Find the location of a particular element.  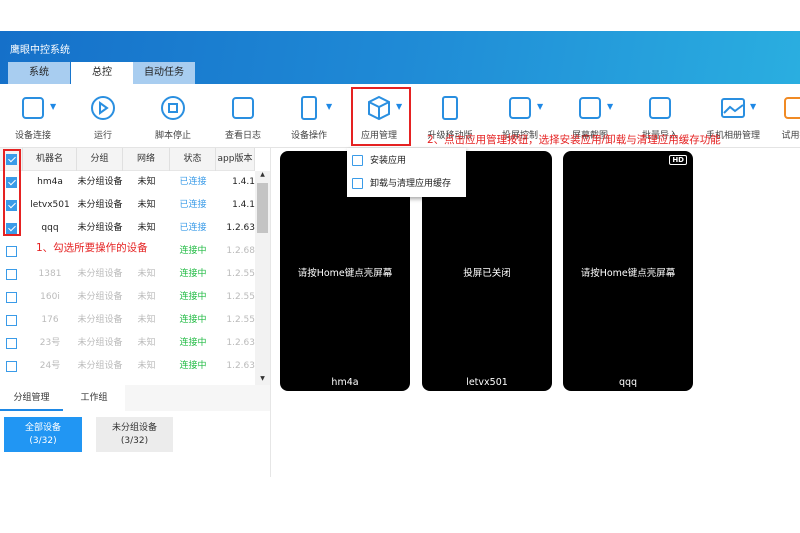

header-status: 状态 is located at coordinates (193, 159).